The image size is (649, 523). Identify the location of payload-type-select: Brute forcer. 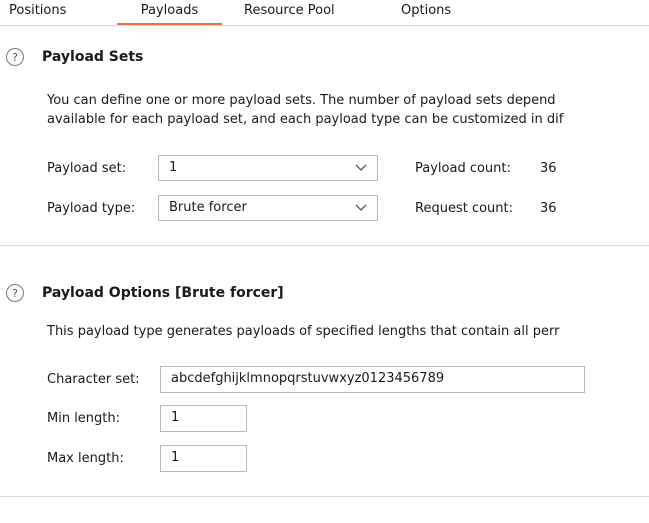
(268, 208).